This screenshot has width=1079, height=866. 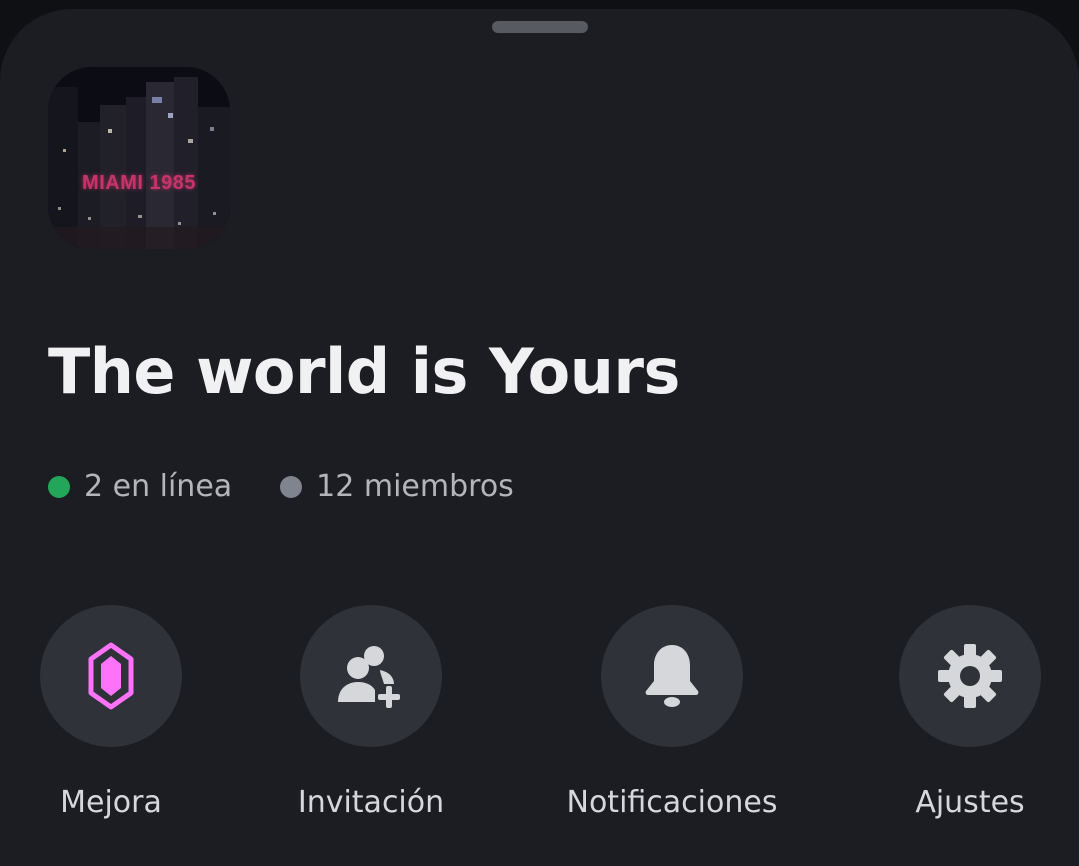 I want to click on gear-icon, so click(x=970, y=676).